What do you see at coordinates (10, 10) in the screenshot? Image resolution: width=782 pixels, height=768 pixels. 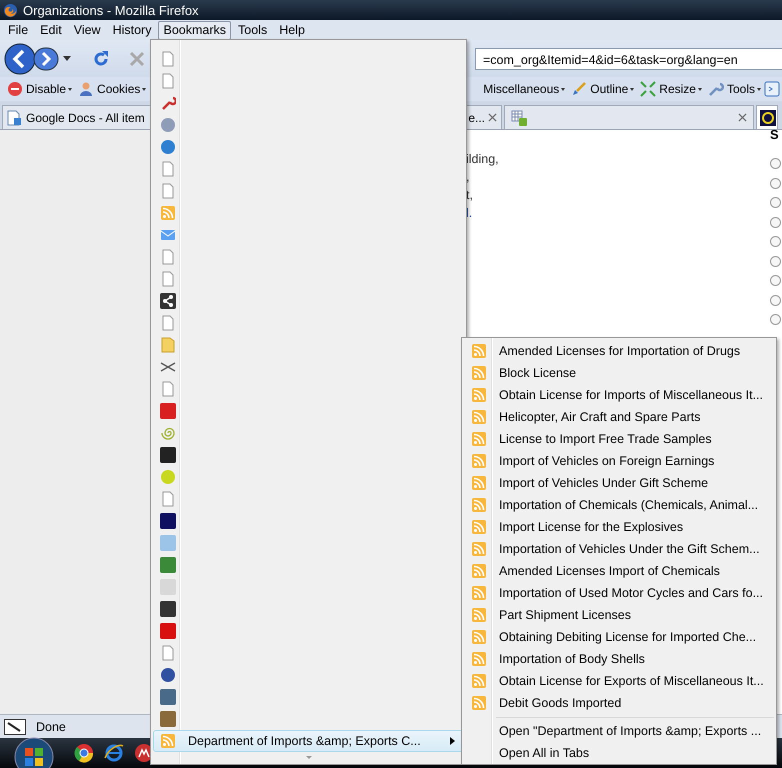 I see `firefox-icon` at bounding box center [10, 10].